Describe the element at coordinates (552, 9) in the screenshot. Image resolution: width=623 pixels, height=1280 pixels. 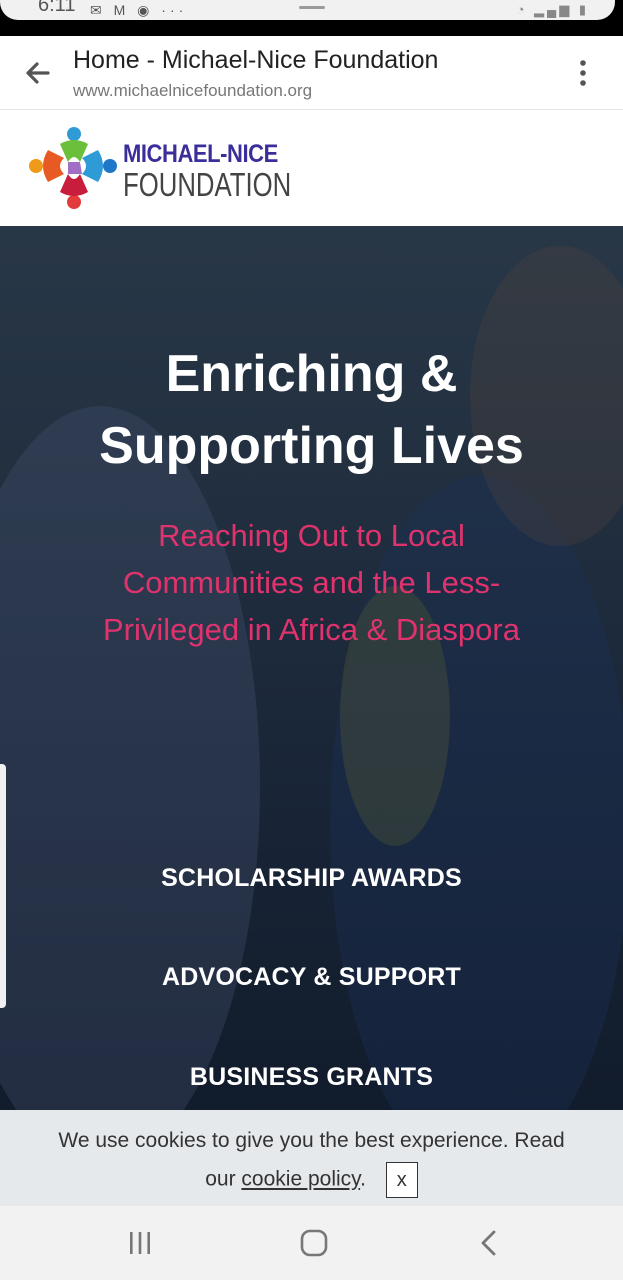
I see `system-icons: ◔ ▂▄▆ ▮` at that location.